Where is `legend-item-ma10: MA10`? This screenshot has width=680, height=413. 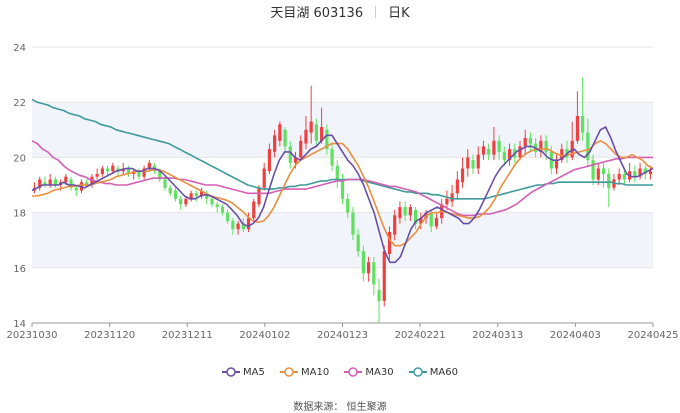 legend-item-ma10: MA10 is located at coordinates (304, 373).